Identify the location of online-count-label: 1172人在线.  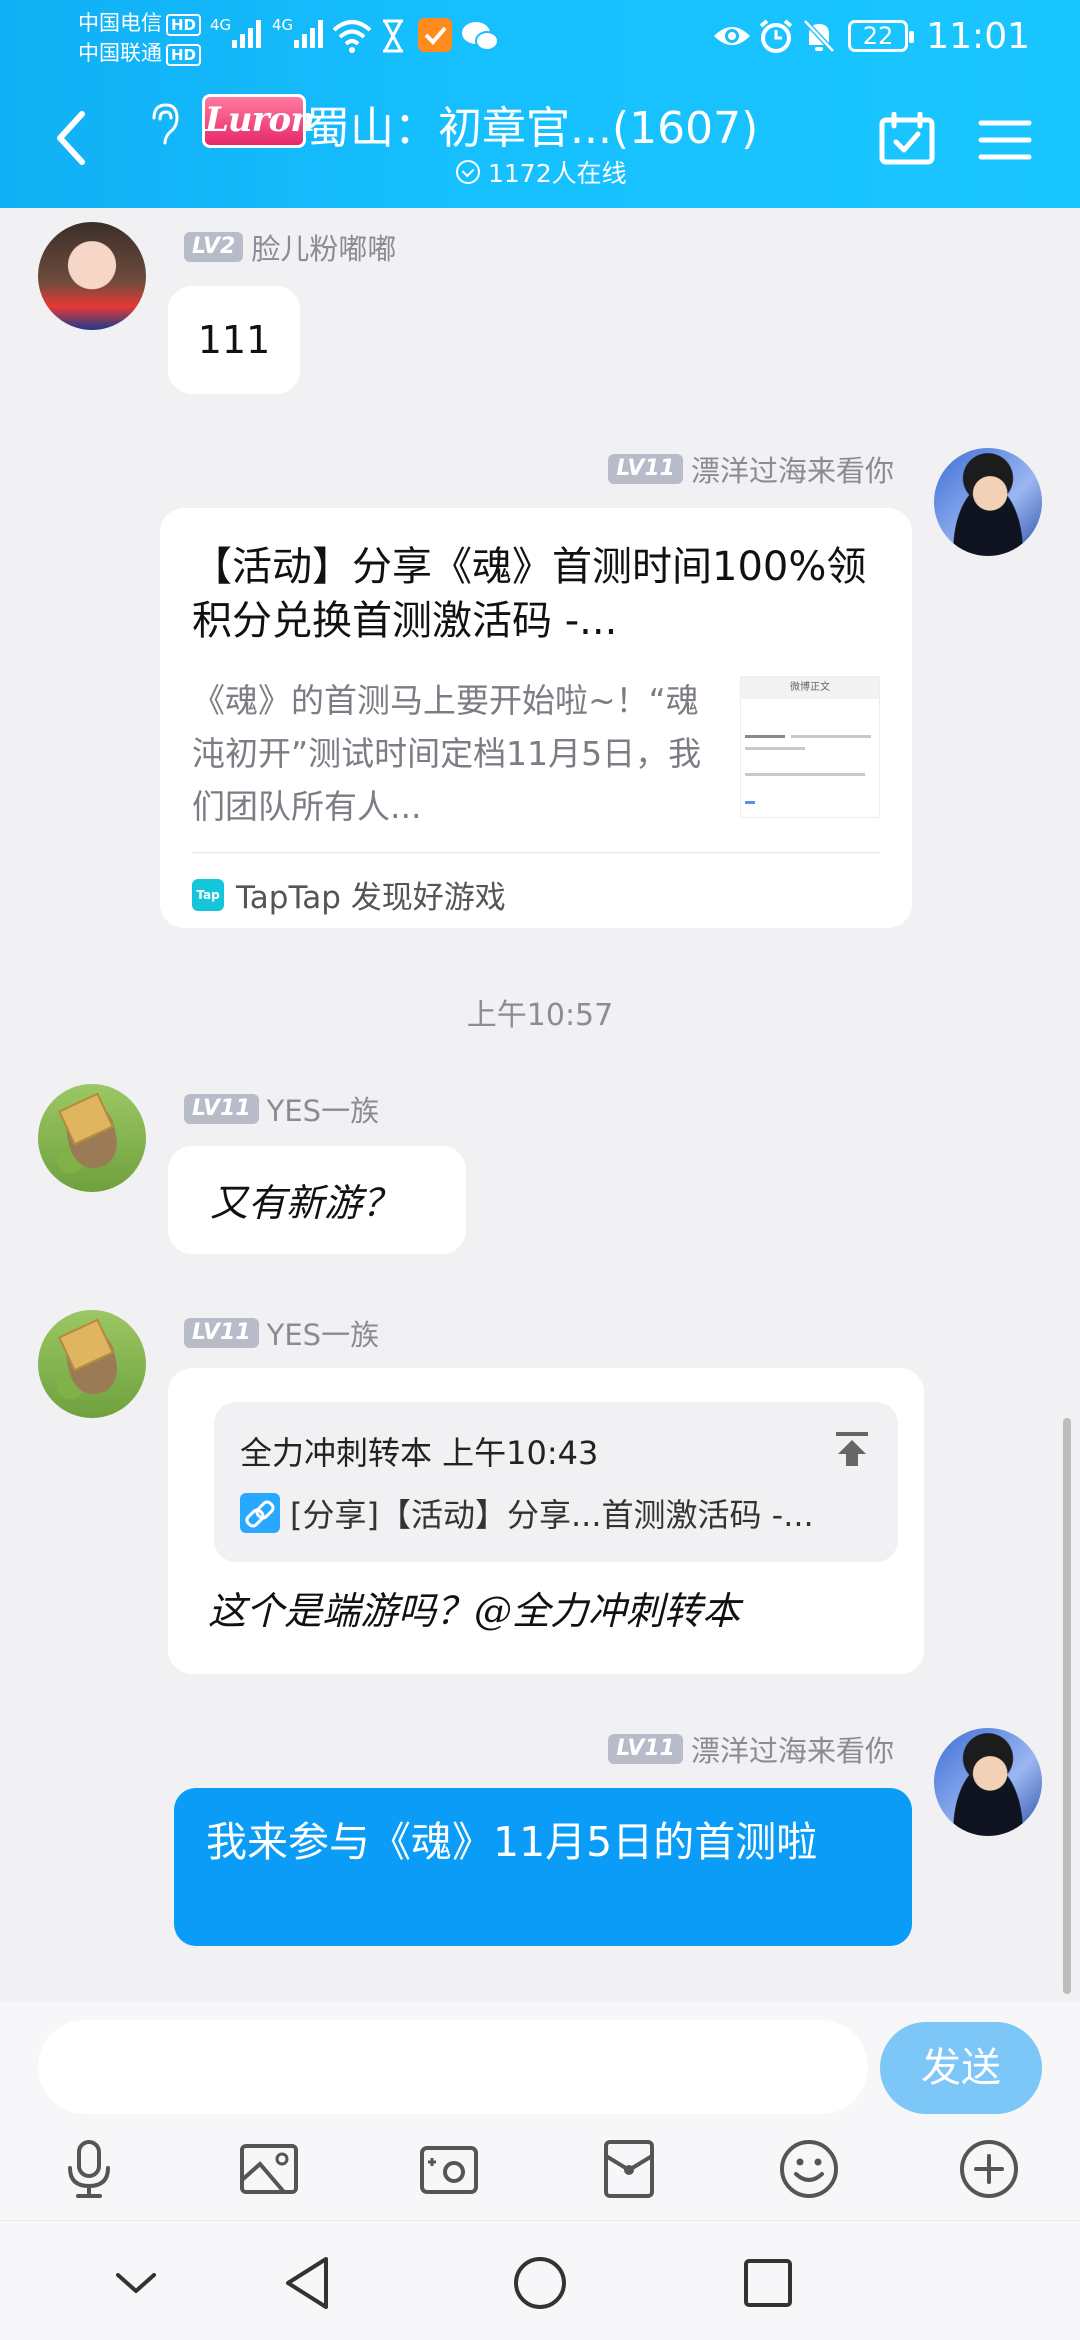
(557, 173).